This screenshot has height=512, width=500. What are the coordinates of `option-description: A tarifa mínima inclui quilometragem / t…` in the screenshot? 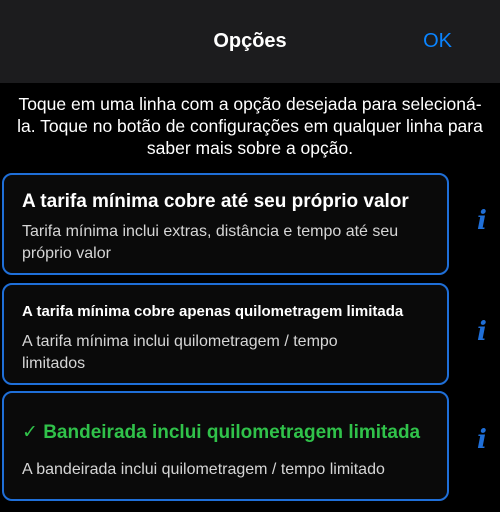 It's located at (180, 352).